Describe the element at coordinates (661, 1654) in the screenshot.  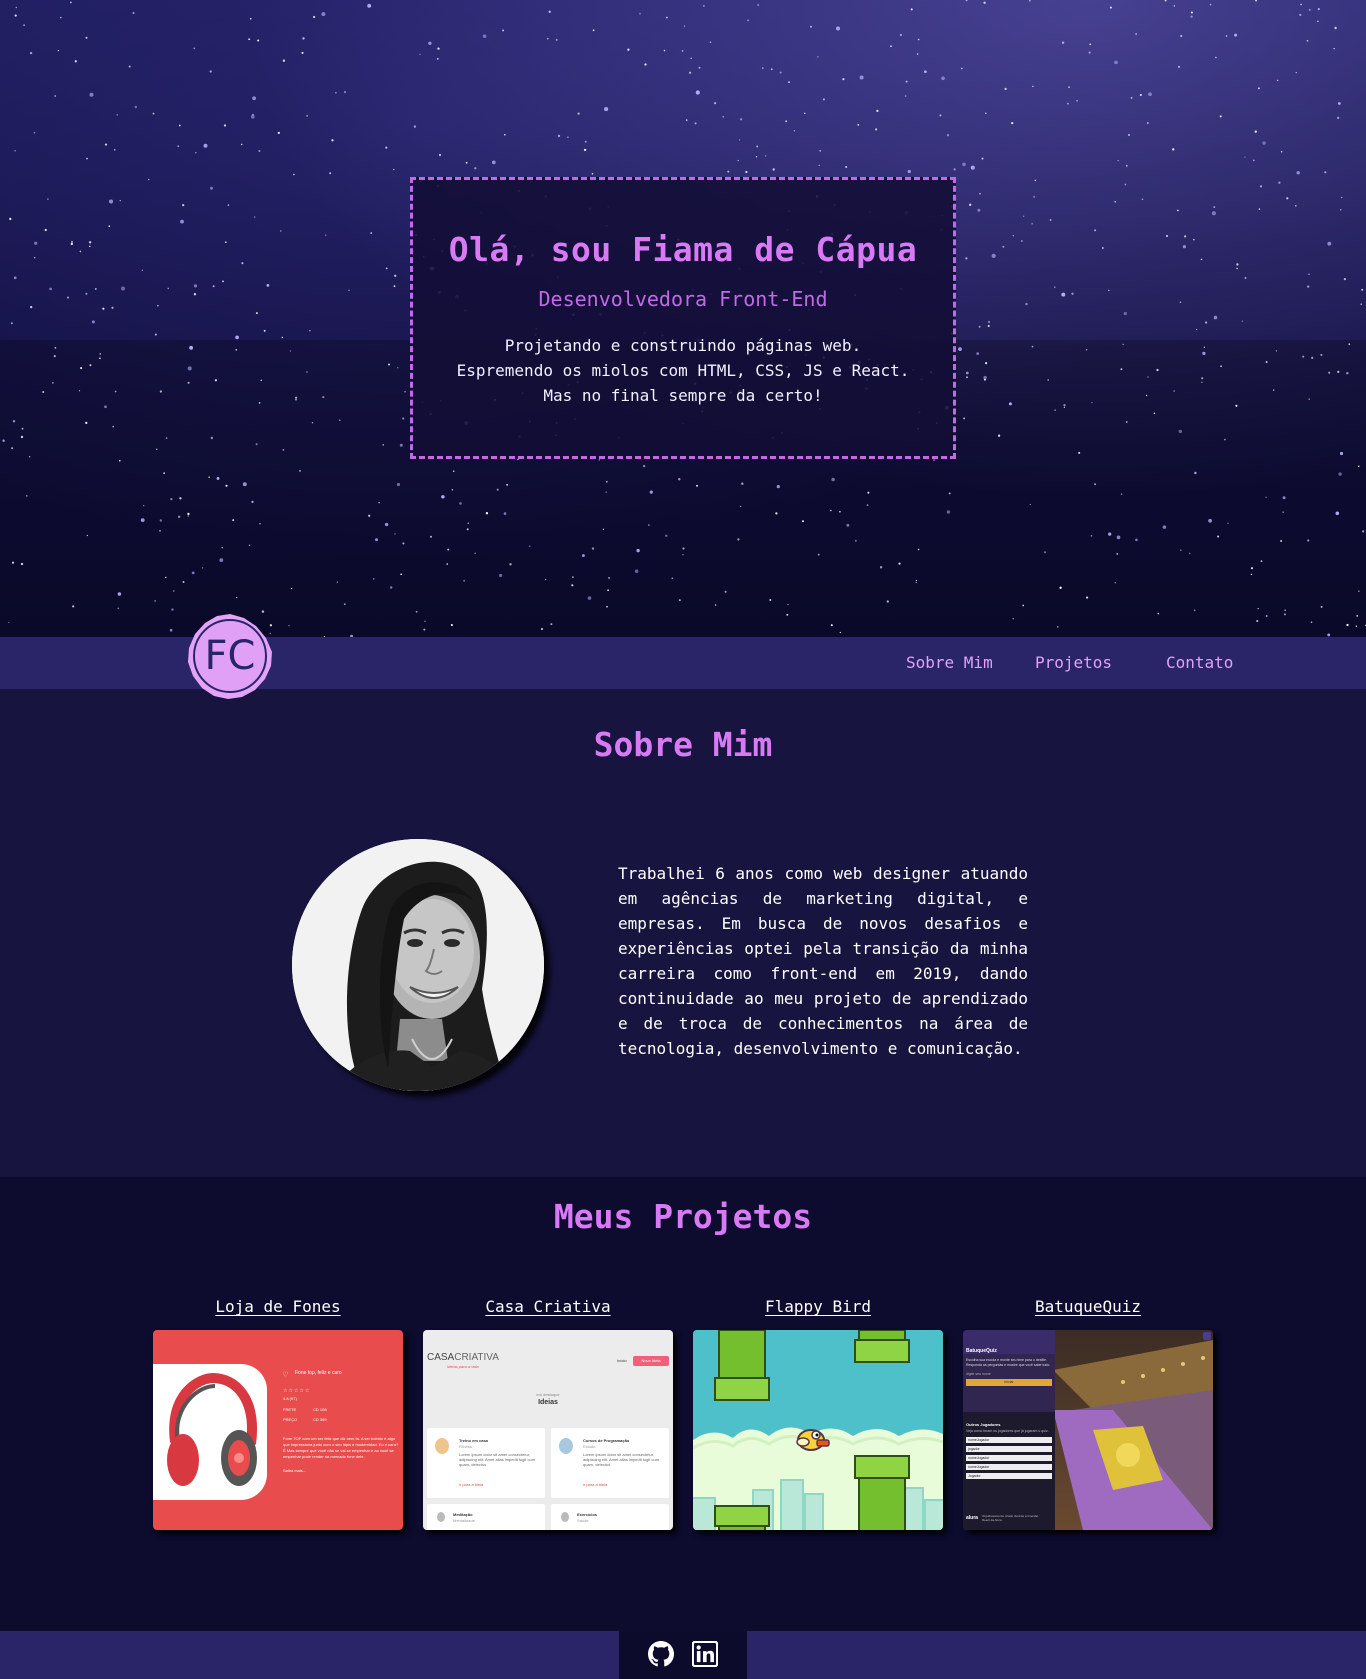
I see `github-icon` at that location.